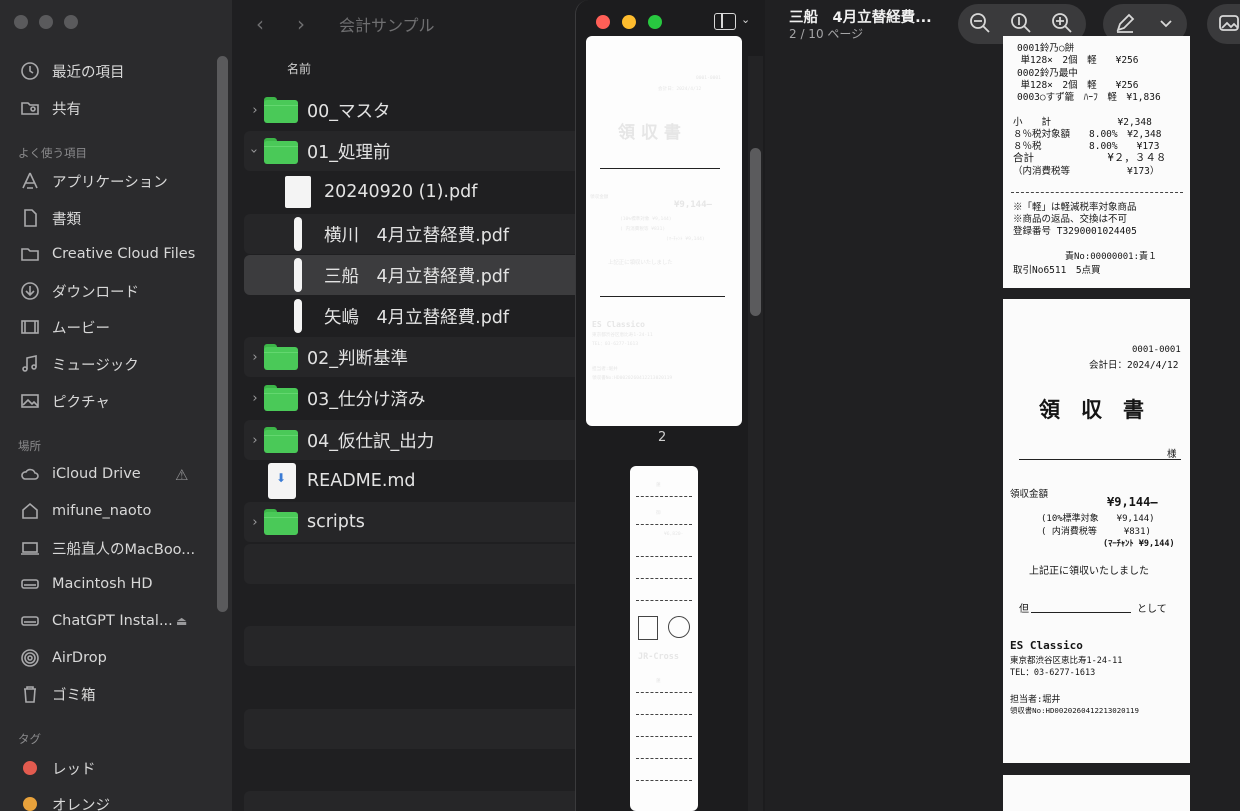  Describe the element at coordinates (66, 109) in the screenshot. I see `sidebar-item-label: 共有` at that location.